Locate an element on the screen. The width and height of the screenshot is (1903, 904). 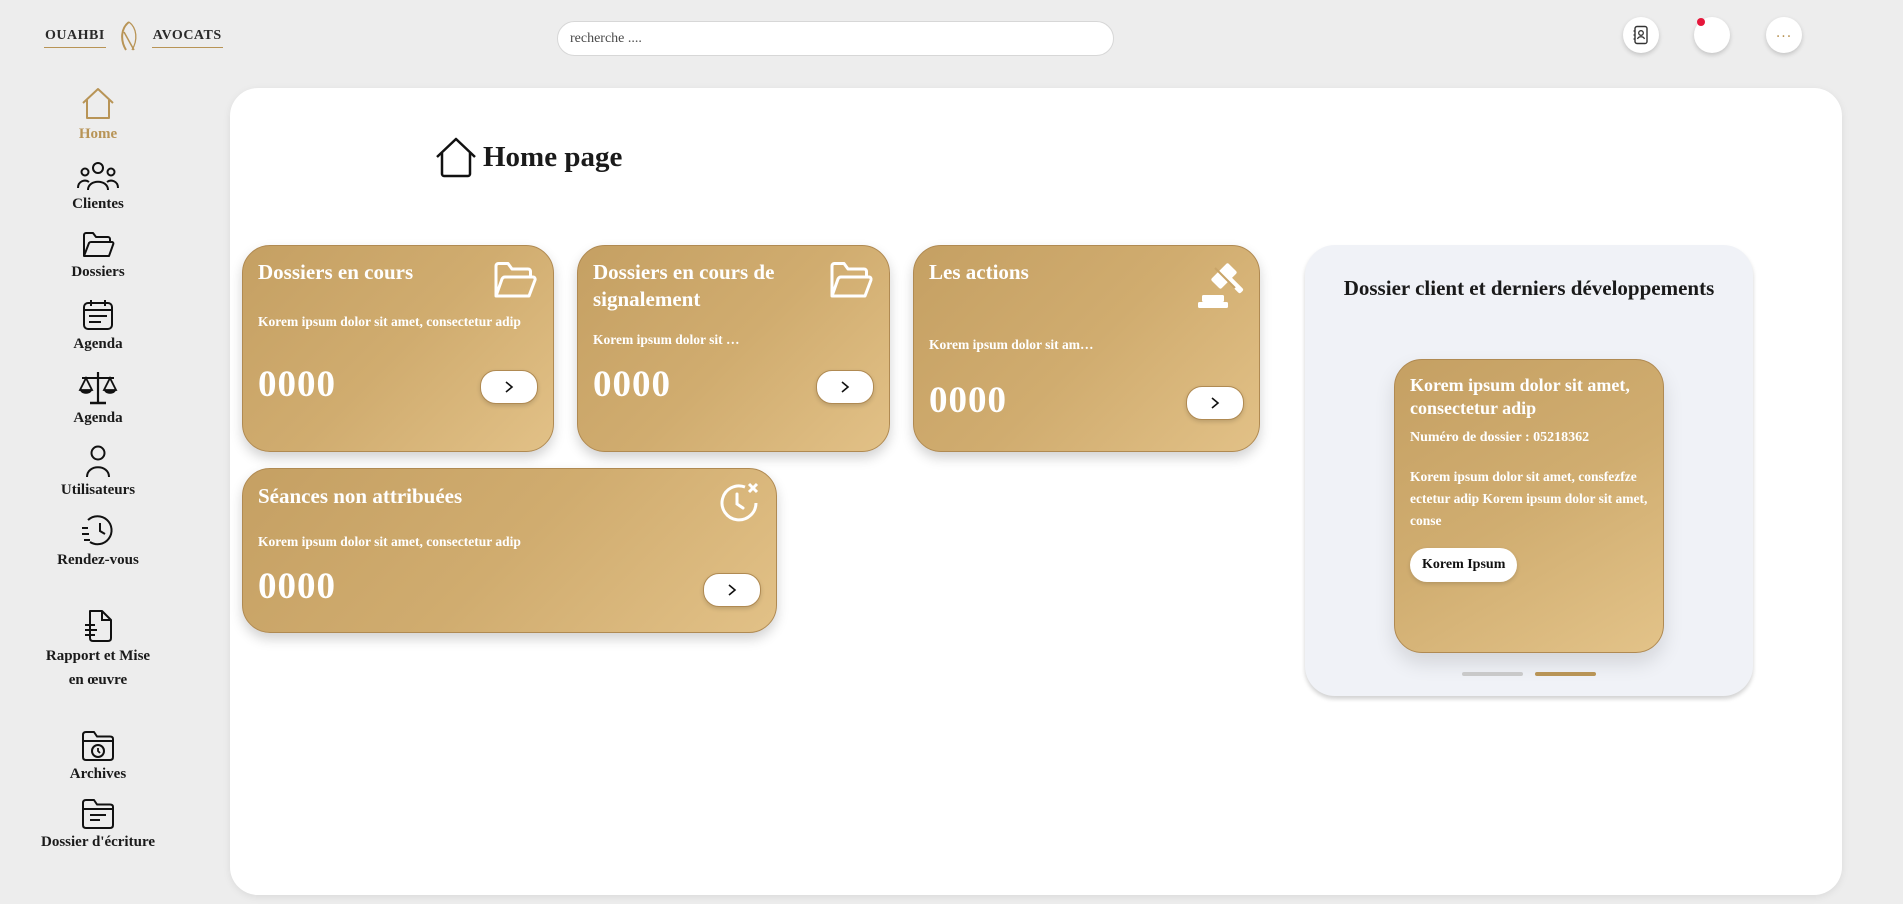
notification-button is located at coordinates (1712, 35).